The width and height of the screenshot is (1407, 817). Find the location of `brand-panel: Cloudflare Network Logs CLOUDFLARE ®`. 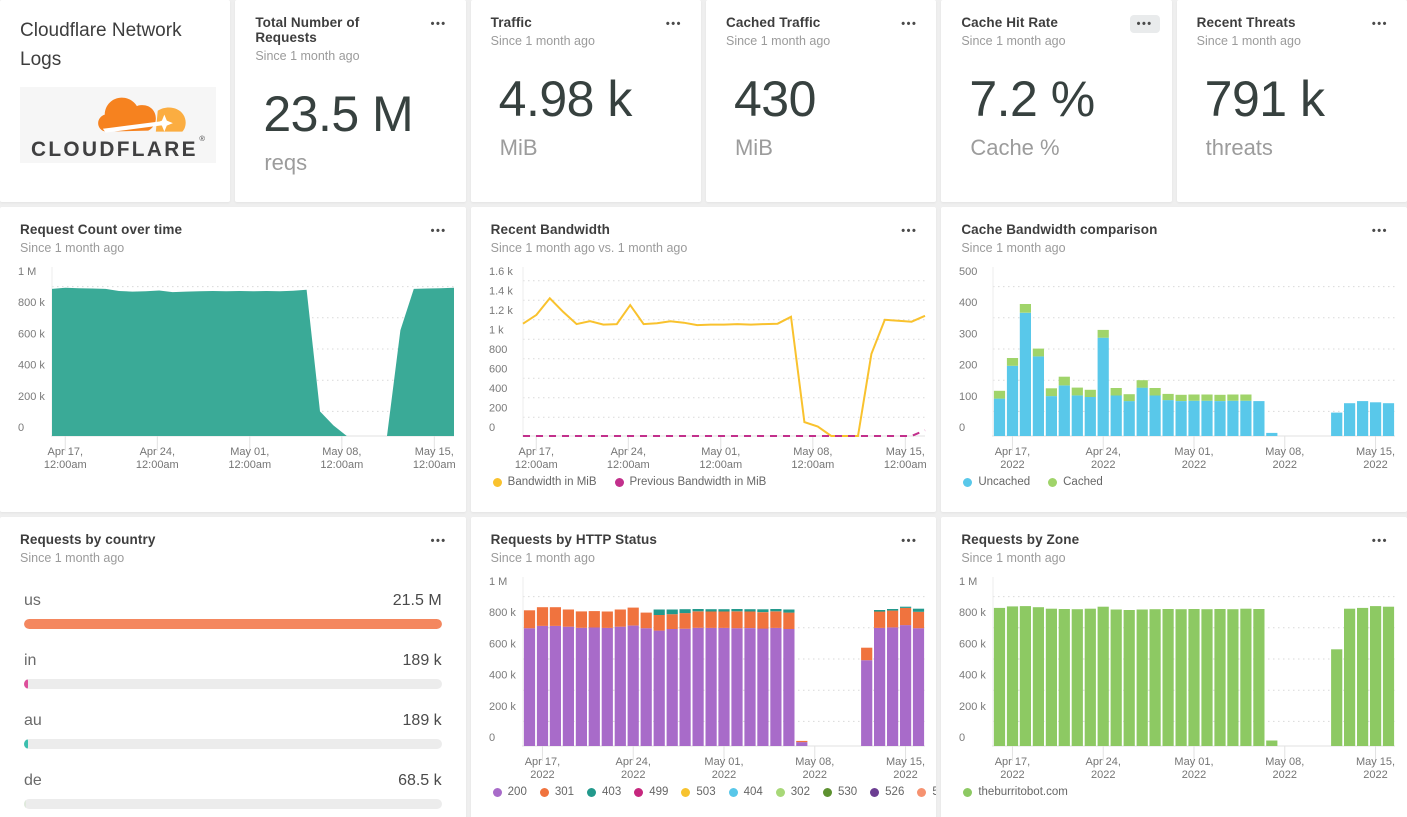

brand-panel: Cloudflare Network Logs CLOUDFLARE ® is located at coordinates (115, 101).